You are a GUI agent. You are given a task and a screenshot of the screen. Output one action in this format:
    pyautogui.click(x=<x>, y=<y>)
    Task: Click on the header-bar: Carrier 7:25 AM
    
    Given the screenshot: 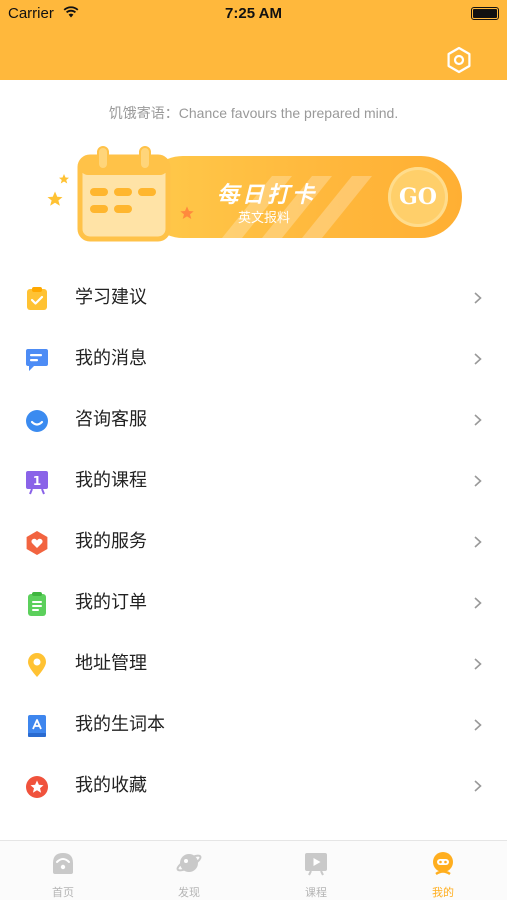 What is the action you would take?
    pyautogui.click(x=253, y=40)
    